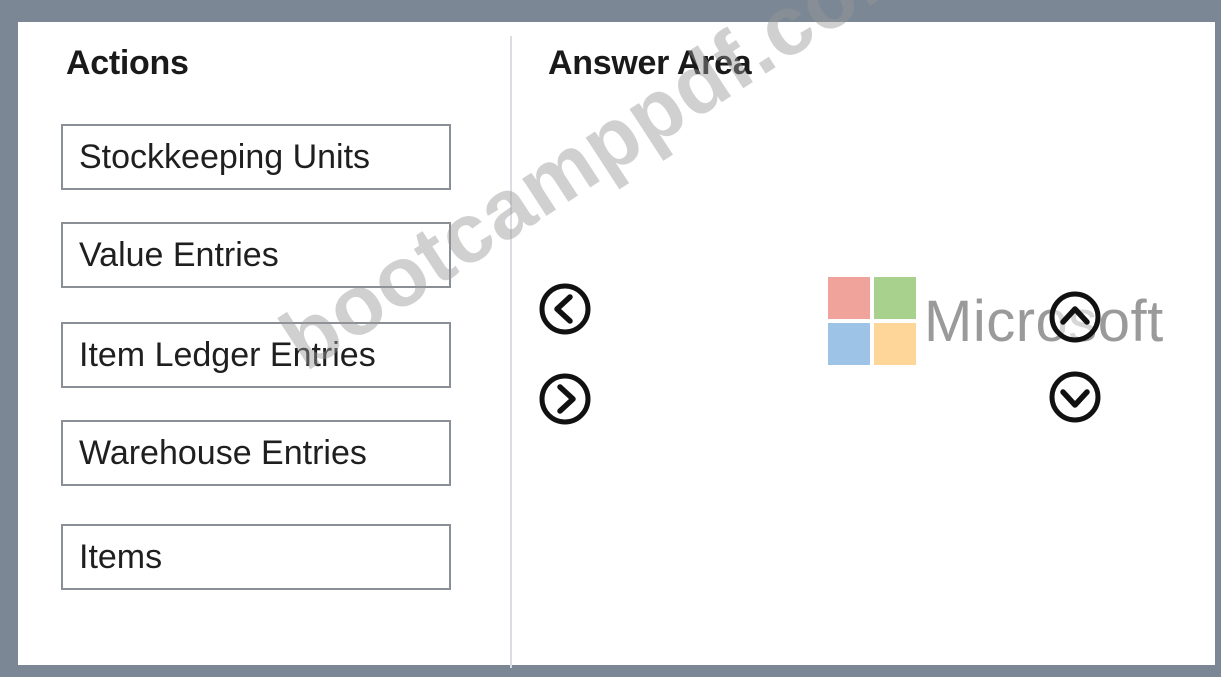  I want to click on action-item-warehouse-entries: Warehouse Entries, so click(256, 453).